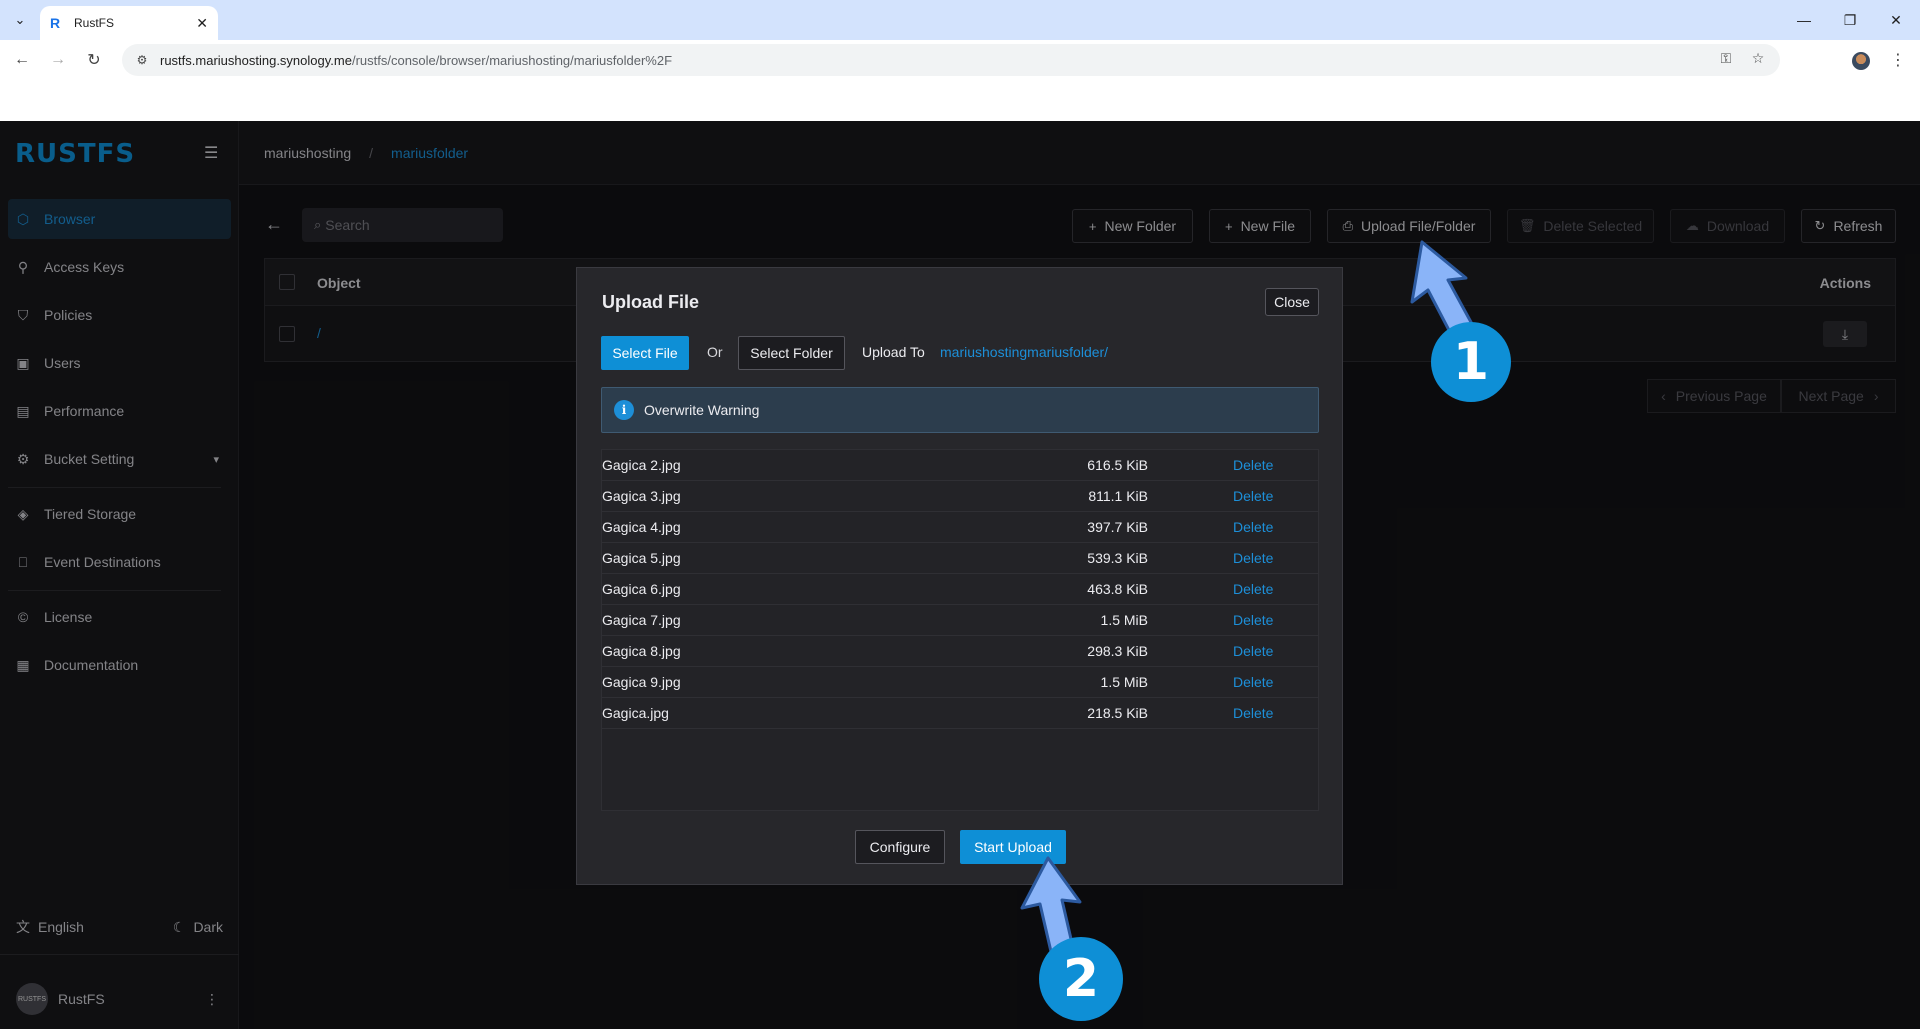 This screenshot has height=1029, width=1920. What do you see at coordinates (641, 620) in the screenshot?
I see `file-name: Gagica 7.jpg` at bounding box center [641, 620].